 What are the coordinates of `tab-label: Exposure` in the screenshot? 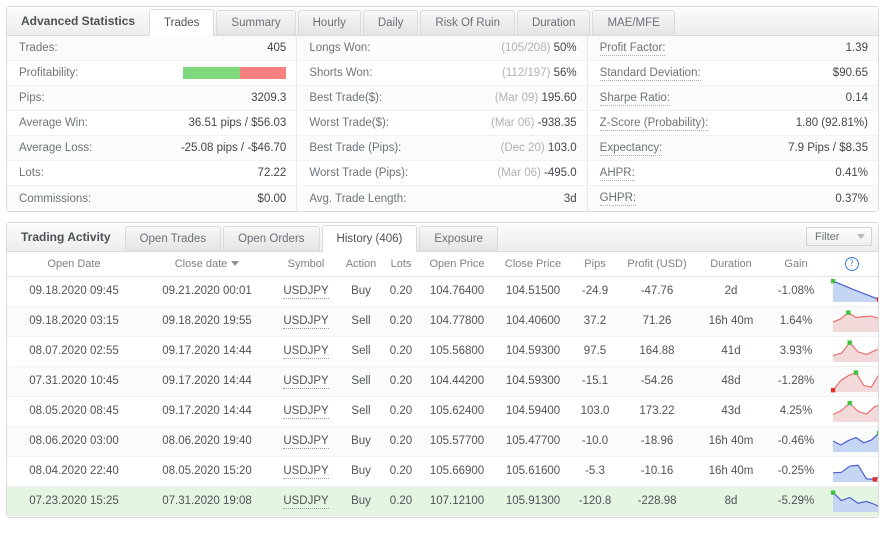 It's located at (458, 239).